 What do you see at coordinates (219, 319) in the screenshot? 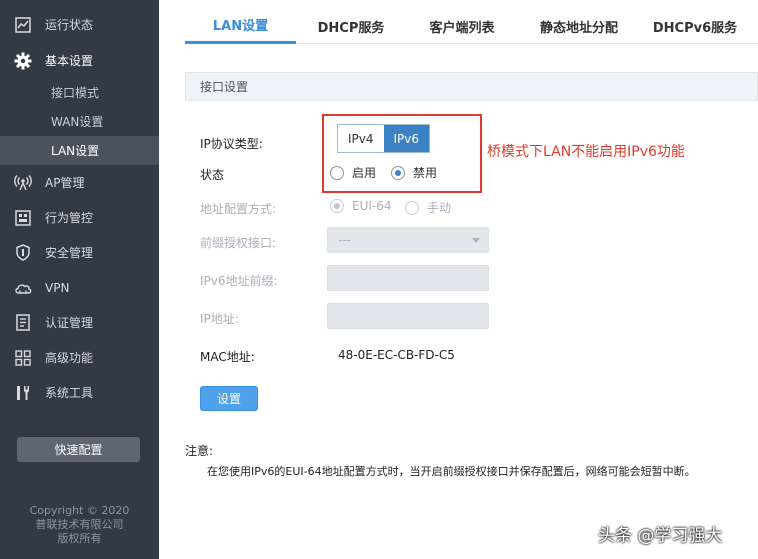
I see `ip-address-label: IP地址:` at bounding box center [219, 319].